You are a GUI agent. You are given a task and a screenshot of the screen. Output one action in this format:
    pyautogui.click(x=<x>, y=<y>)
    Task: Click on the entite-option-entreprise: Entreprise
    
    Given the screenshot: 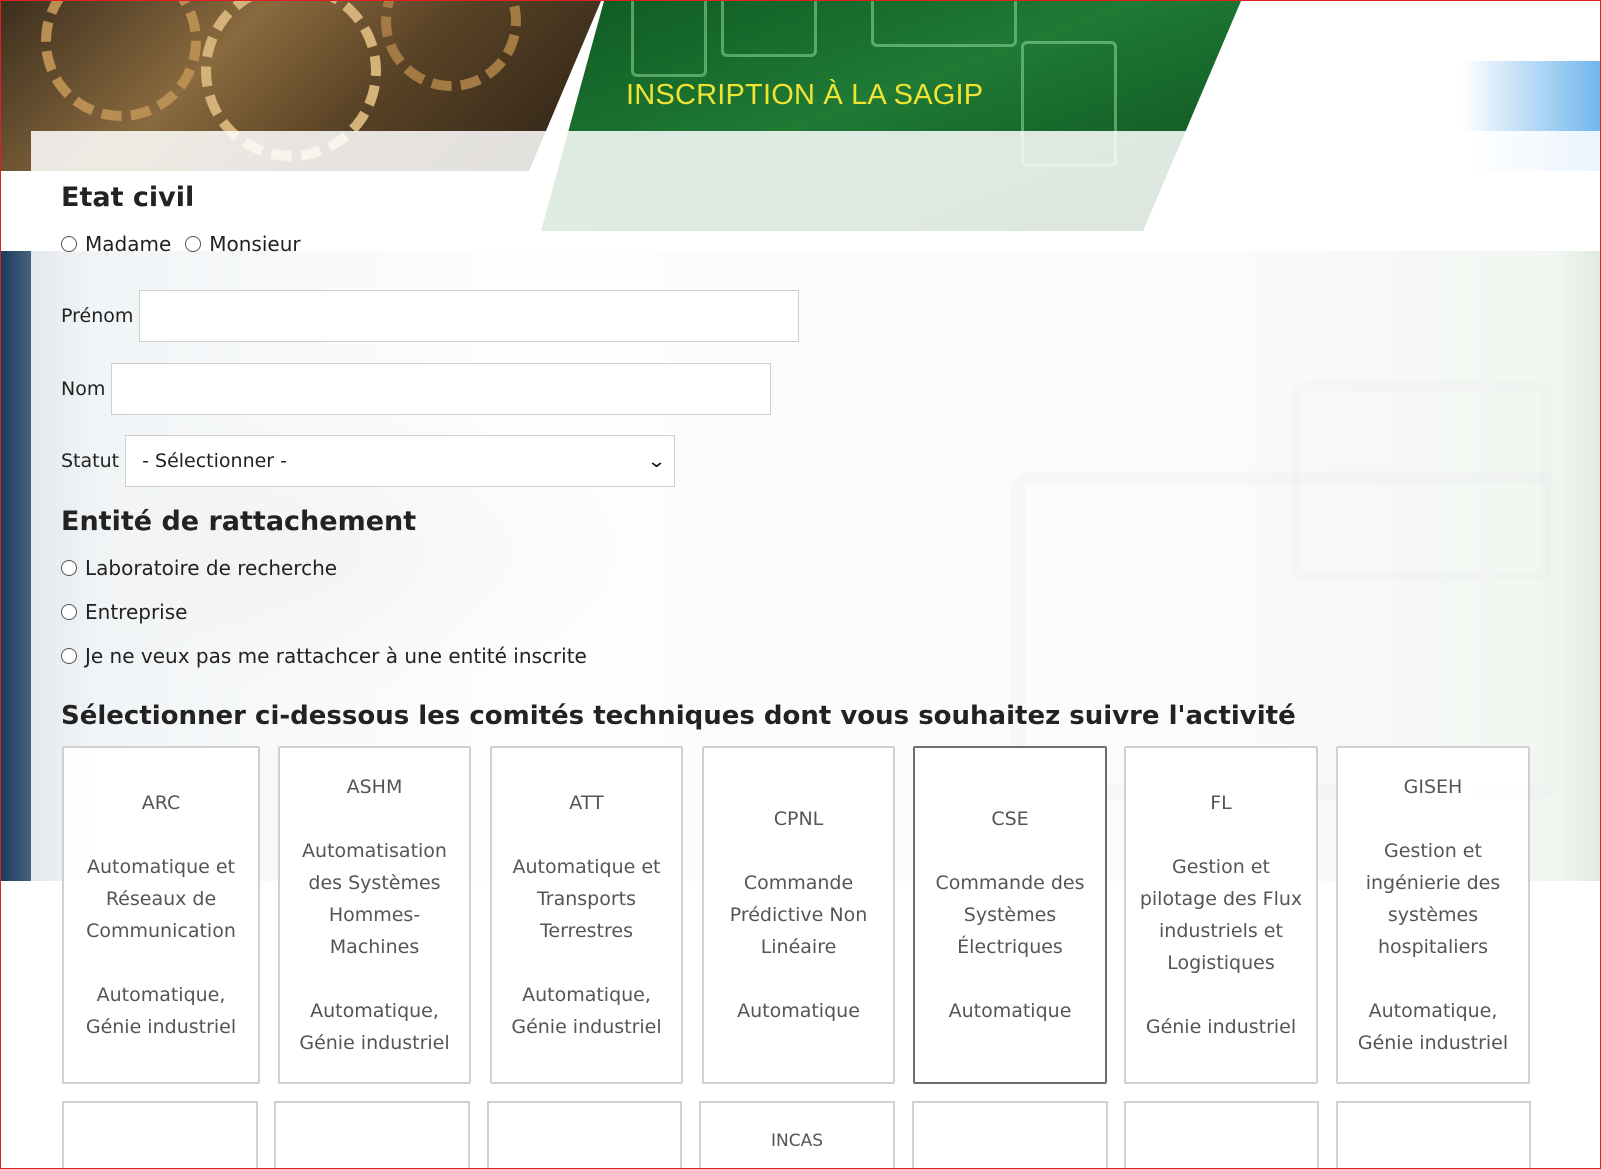 What is the action you would take?
    pyautogui.click(x=124, y=612)
    